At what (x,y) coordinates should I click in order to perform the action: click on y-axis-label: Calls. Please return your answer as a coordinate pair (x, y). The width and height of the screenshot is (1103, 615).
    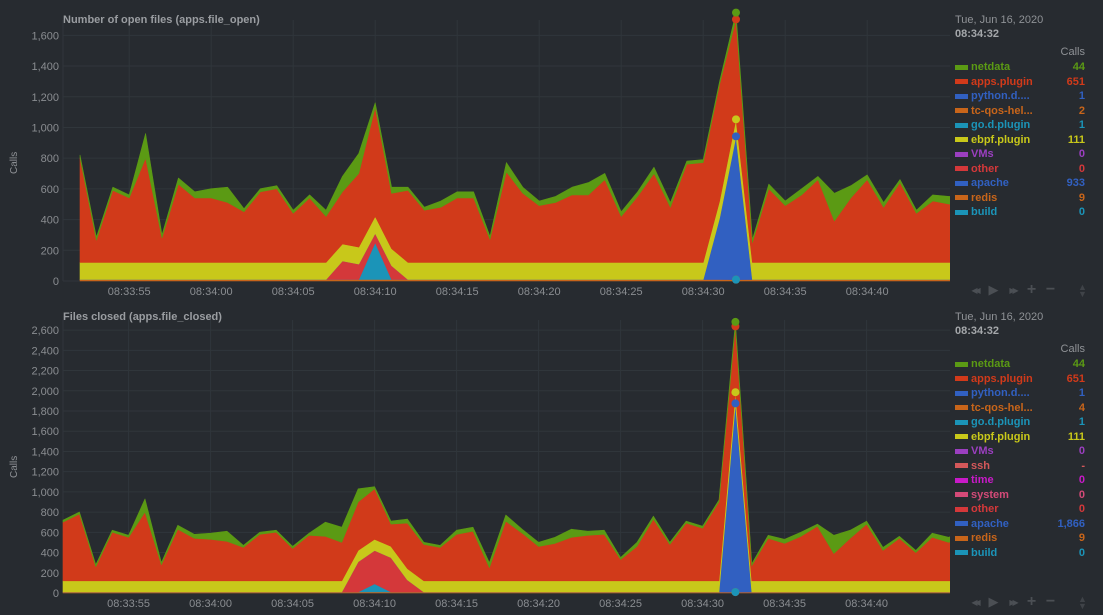
    Looking at the image, I should click on (14, 162).